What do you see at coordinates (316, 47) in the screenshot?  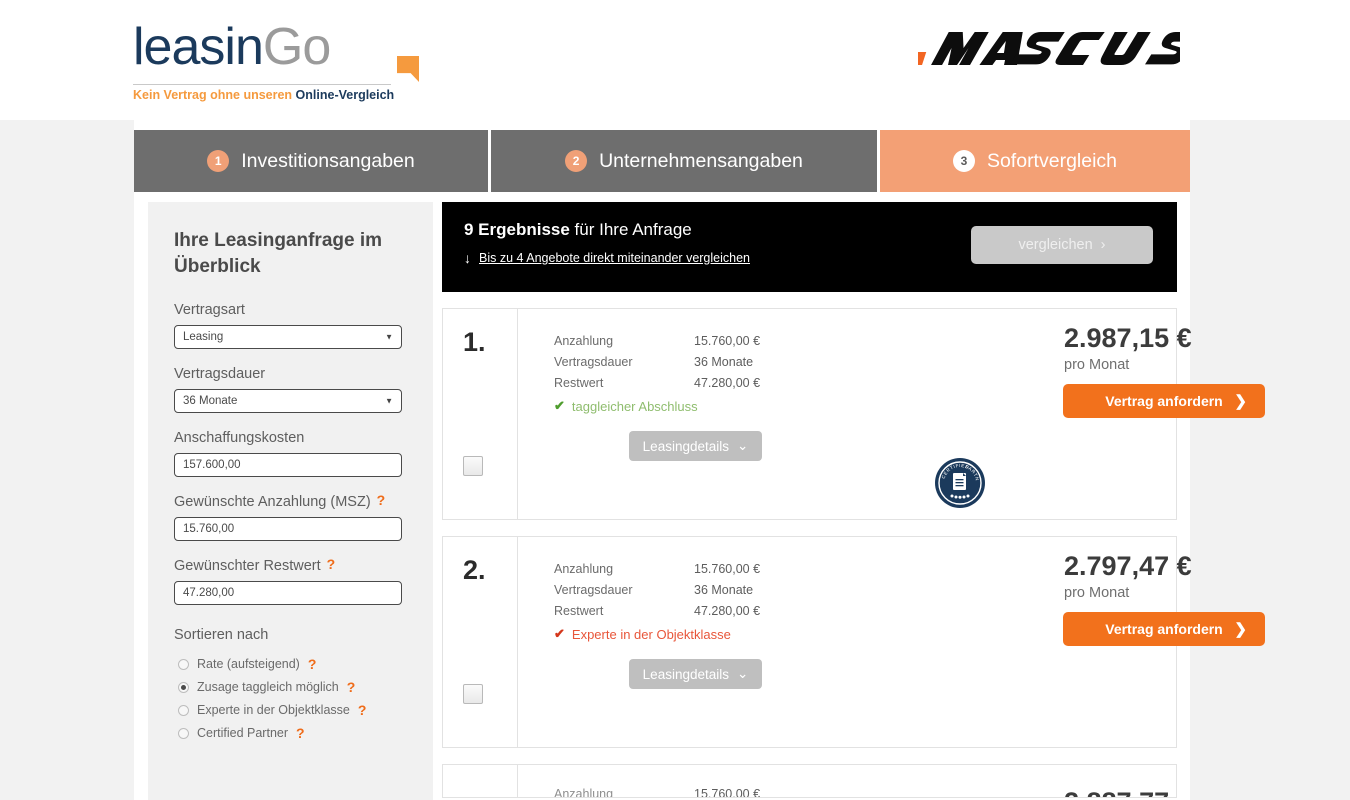 I see `logo-text-o: o` at bounding box center [316, 47].